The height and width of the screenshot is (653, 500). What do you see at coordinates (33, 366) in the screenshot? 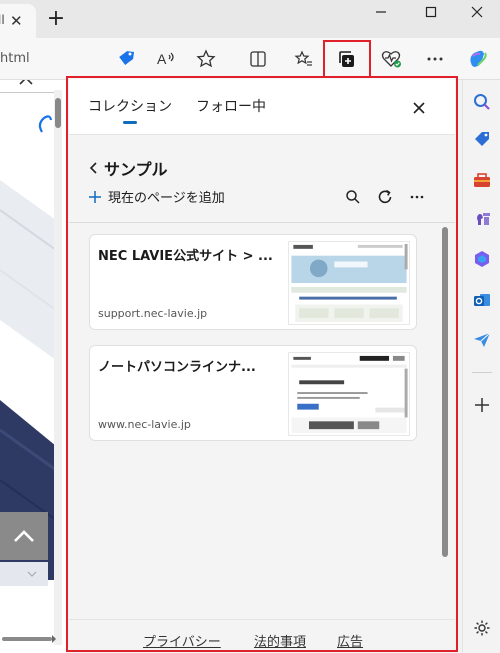
I see `web-page-content` at bounding box center [33, 366].